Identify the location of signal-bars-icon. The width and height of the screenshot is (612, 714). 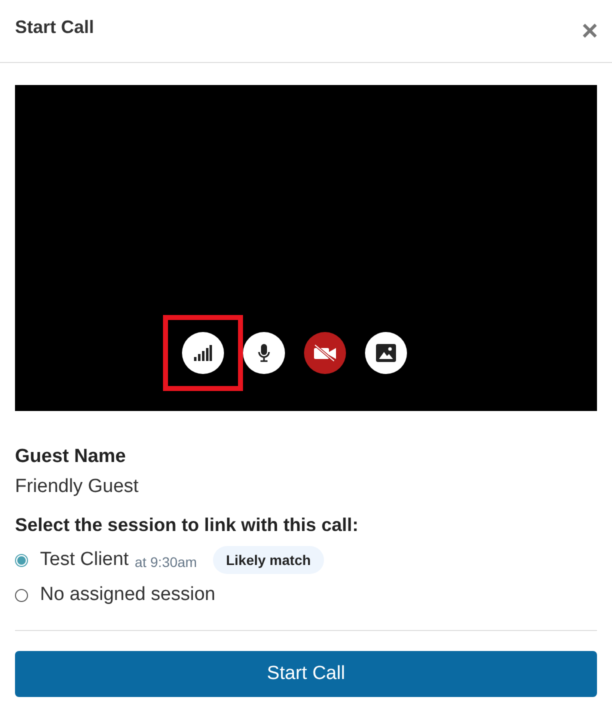
(203, 353).